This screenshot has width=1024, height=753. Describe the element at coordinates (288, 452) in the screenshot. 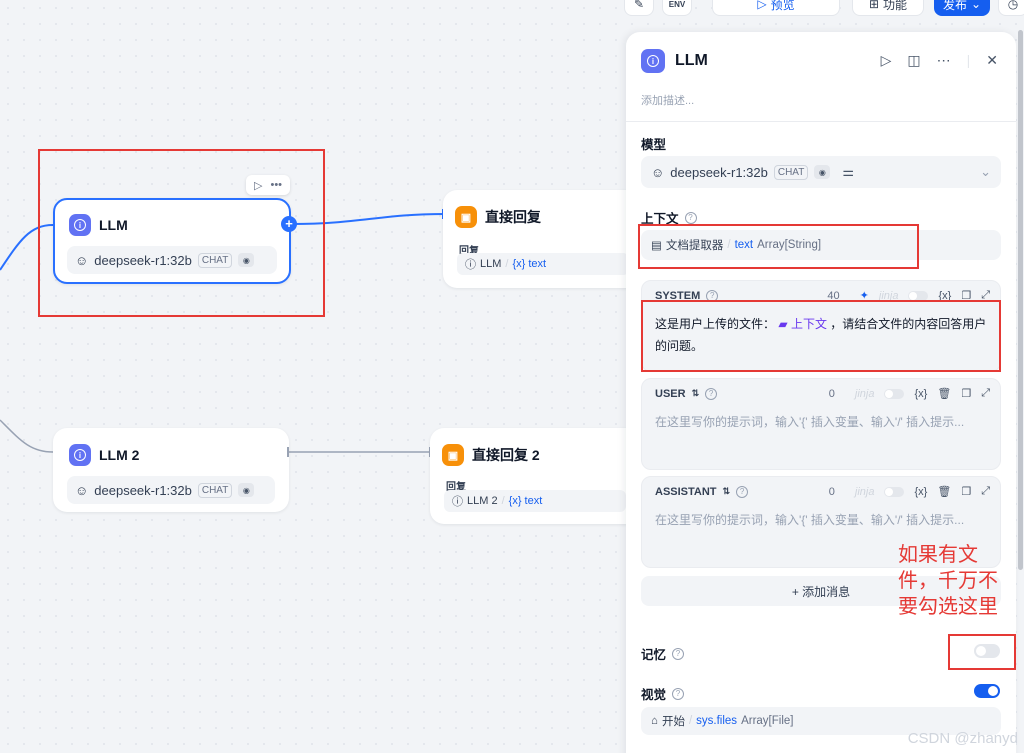

I see `output-handle` at that location.